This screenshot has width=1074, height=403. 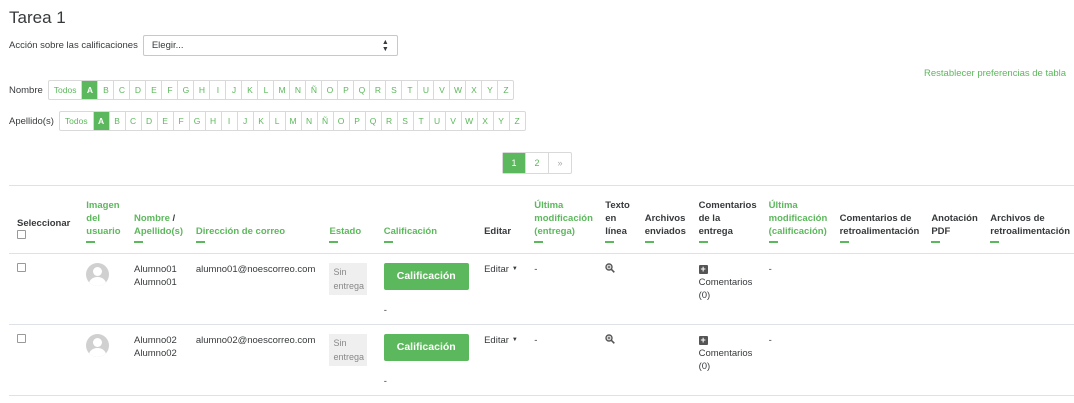 What do you see at coordinates (420, 121) in the screenshot?
I see `last-name-initial-letter-button: T` at bounding box center [420, 121].